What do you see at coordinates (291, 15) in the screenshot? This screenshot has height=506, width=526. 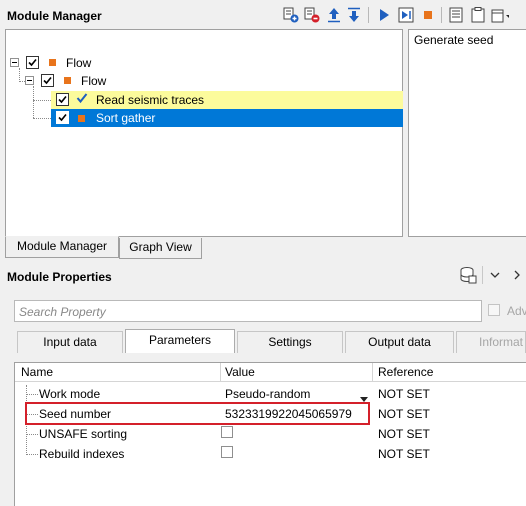 I see `add-module-icon` at bounding box center [291, 15].